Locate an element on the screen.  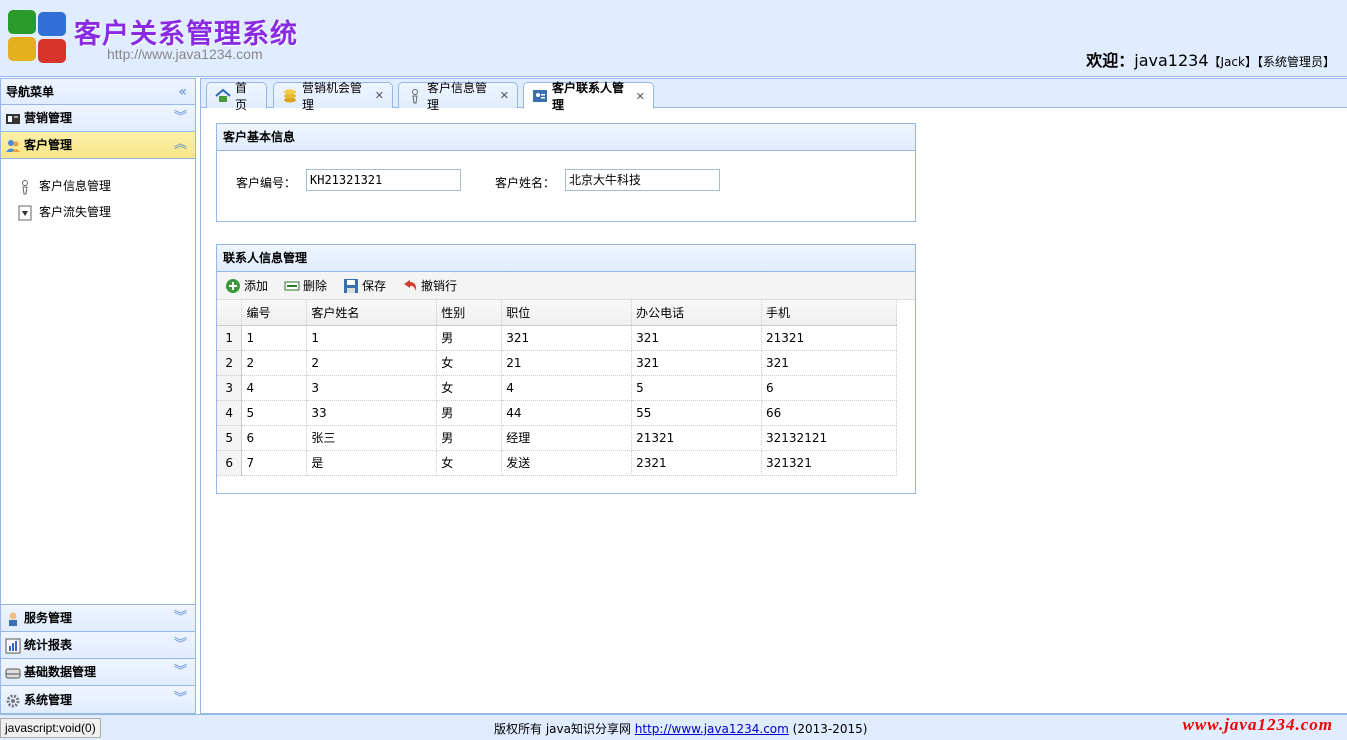
table-row: 4 5 33 男 44 55 66 is located at coordinates (557, 413).